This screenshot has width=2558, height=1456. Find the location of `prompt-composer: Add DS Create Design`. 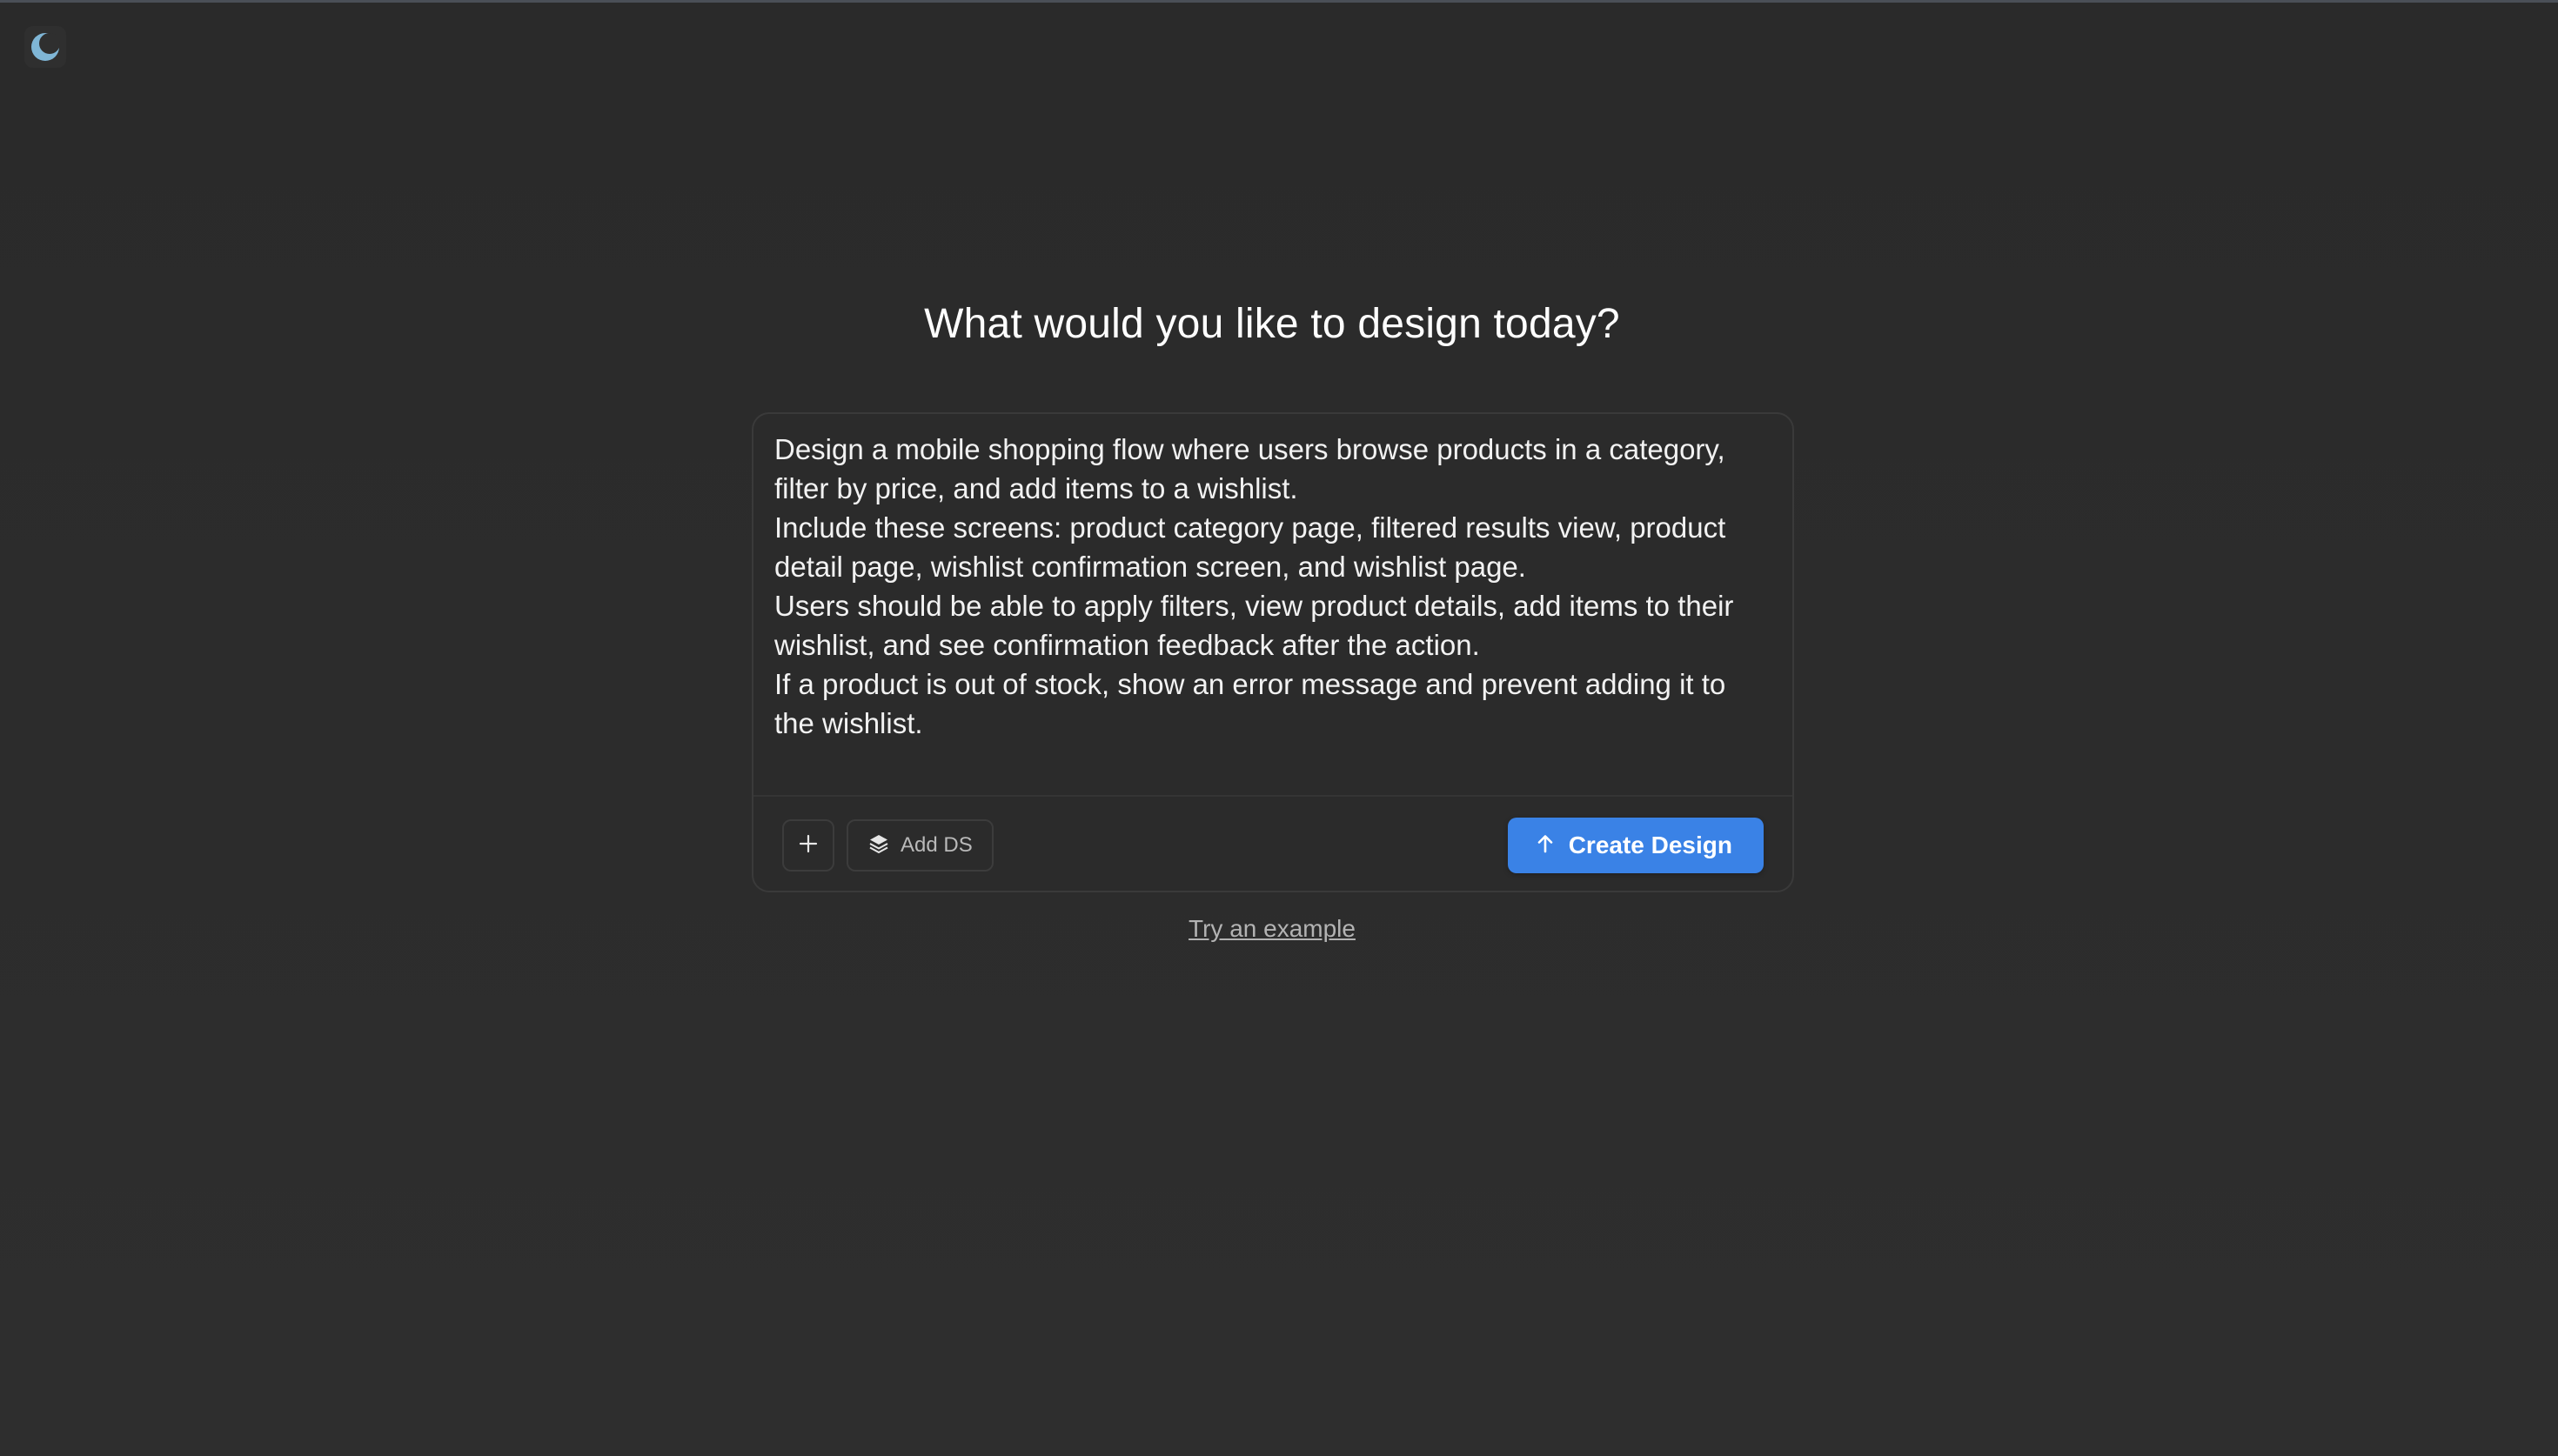

prompt-composer: Add DS Create Design is located at coordinates (1273, 652).